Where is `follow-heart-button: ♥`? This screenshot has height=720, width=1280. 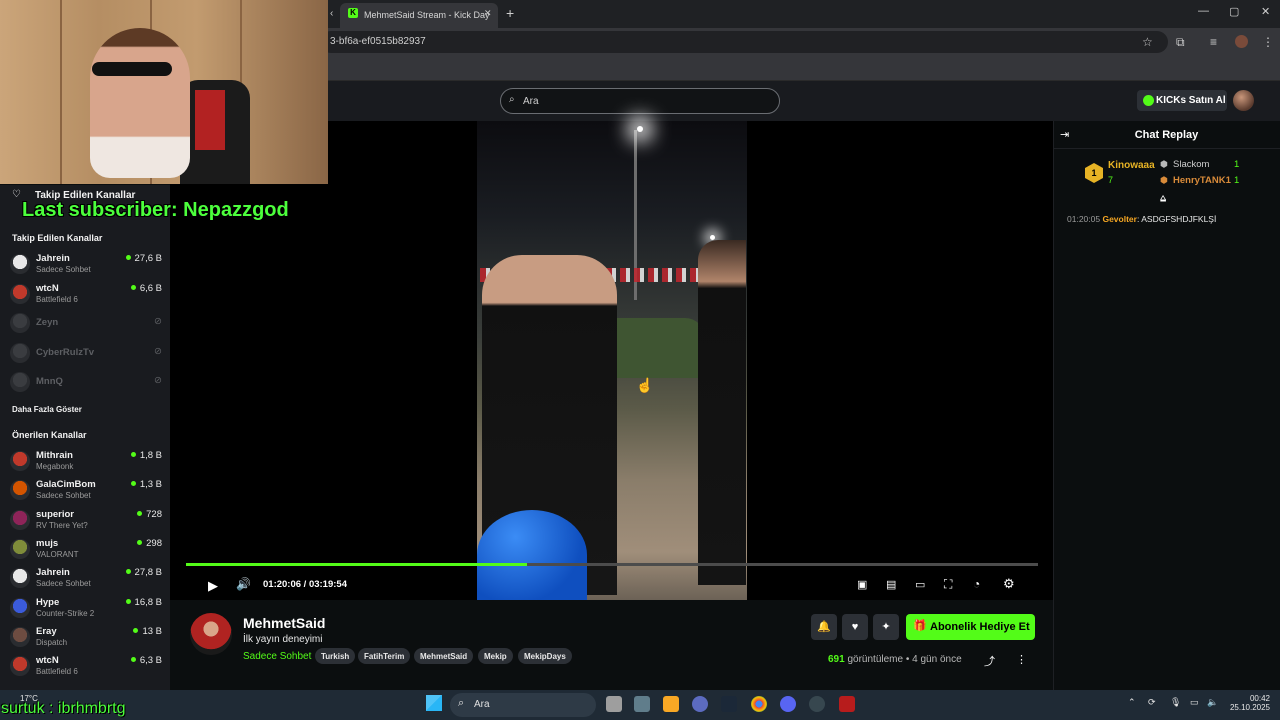
follow-heart-button: ♥ is located at coordinates (855, 627).